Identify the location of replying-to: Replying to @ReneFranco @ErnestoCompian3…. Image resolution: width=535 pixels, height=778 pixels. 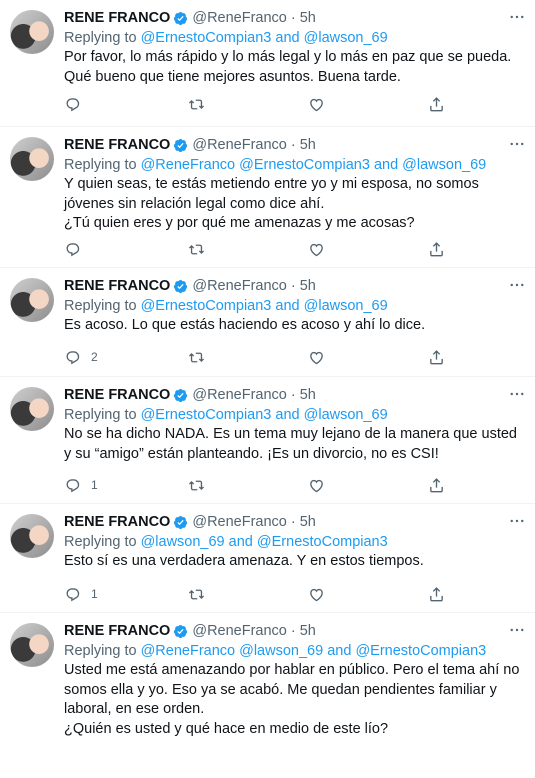
(295, 165).